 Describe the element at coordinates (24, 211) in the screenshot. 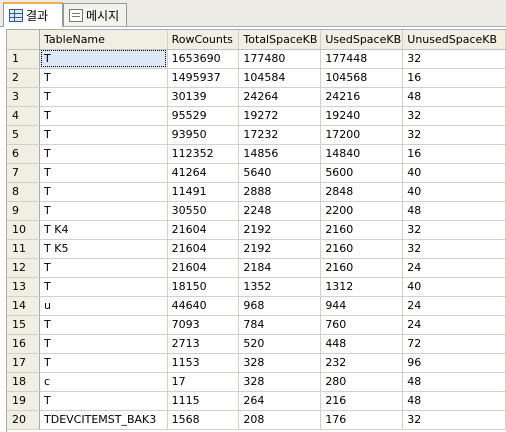

I see `row-number-cell: 9` at that location.